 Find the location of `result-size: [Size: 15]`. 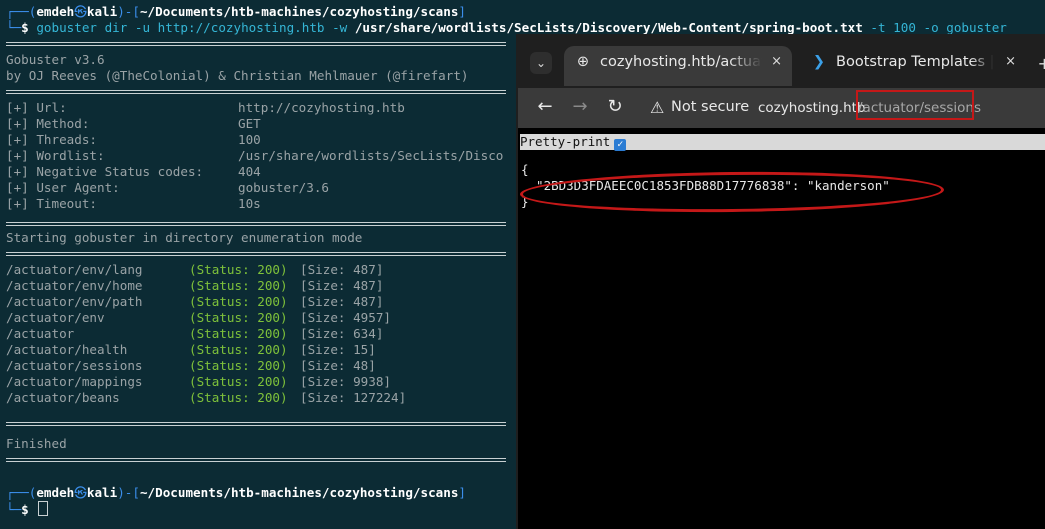

result-size: [Size: 15] is located at coordinates (338, 349).